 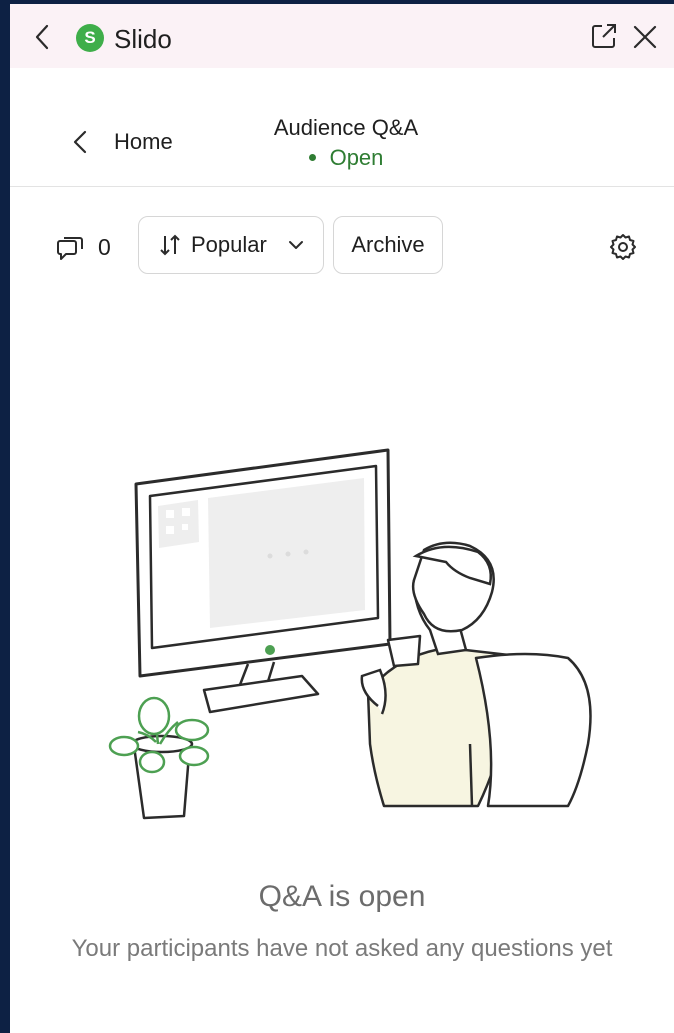 I want to click on session-status: Open, so click(x=346, y=158).